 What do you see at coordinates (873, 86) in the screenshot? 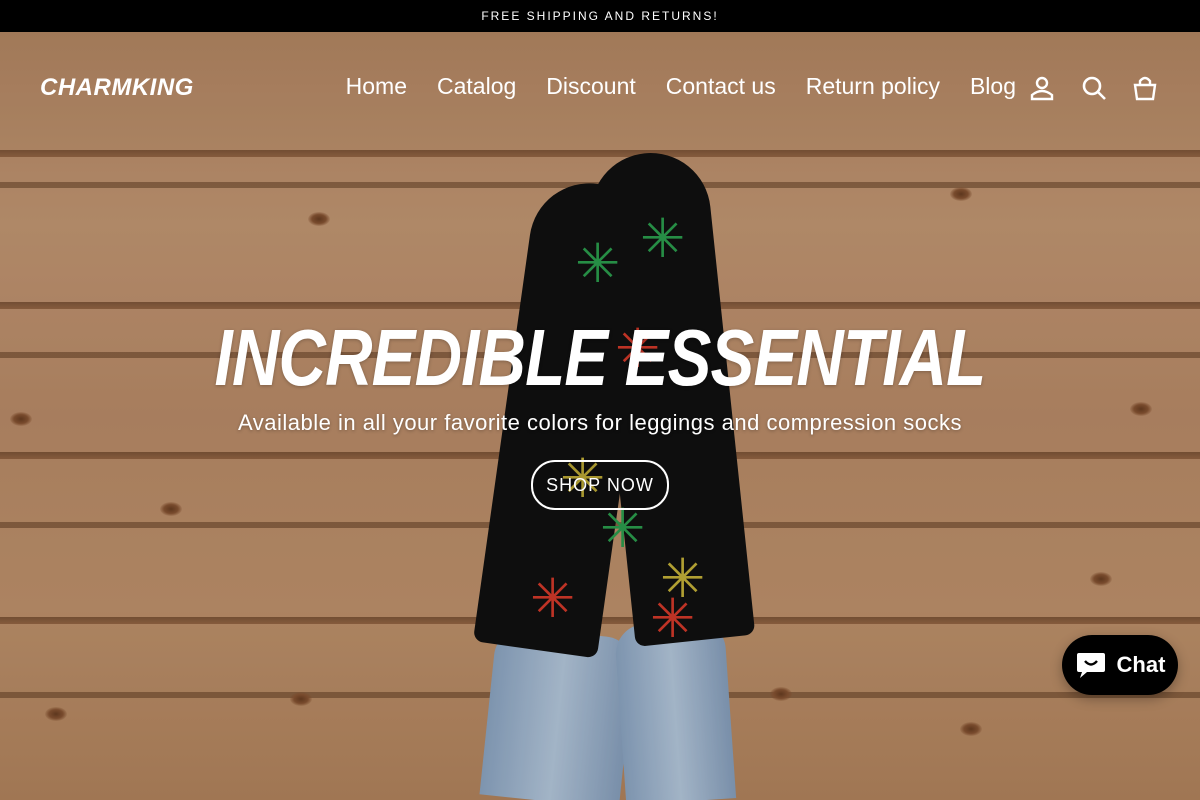
I see `nav-item-return-policy: Return policy` at bounding box center [873, 86].